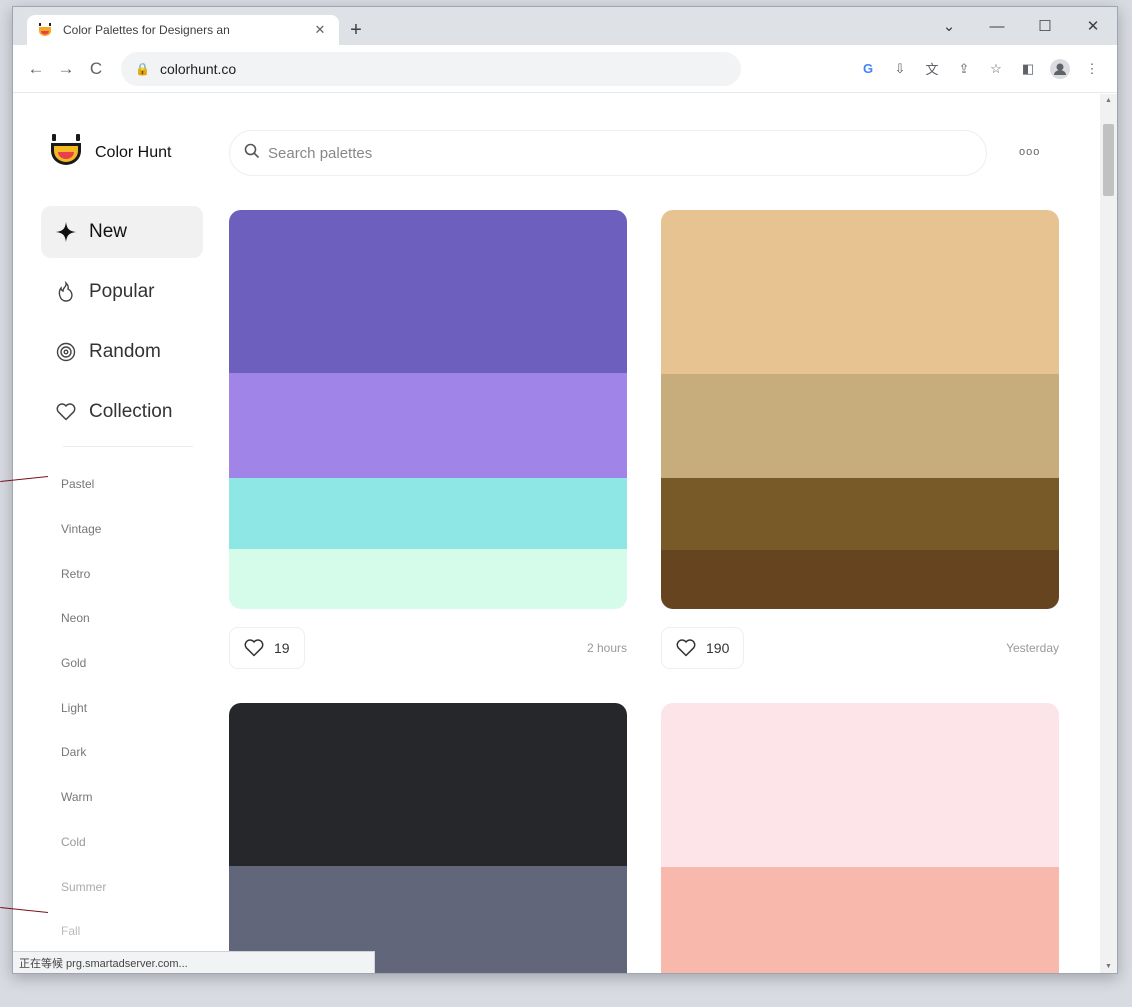 The height and width of the screenshot is (1007, 1132). Describe the element at coordinates (1032, 648) in the screenshot. I see `palette-time: Yesterday` at that location.